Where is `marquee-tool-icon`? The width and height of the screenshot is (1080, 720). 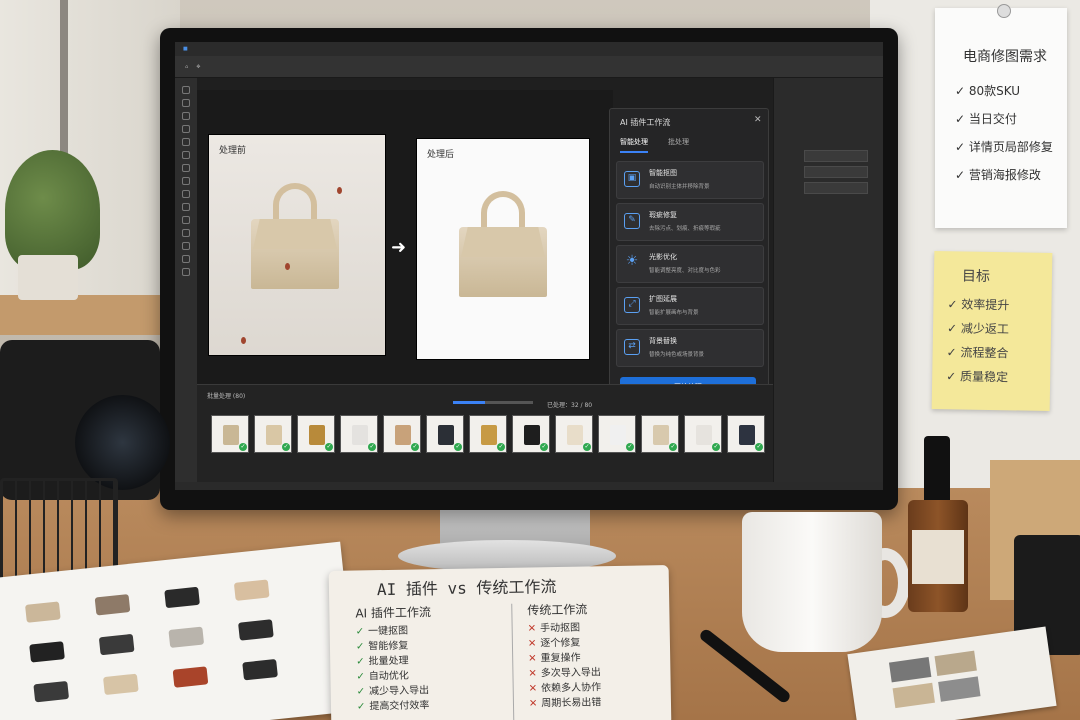
marquee-tool-icon is located at coordinates (186, 103).